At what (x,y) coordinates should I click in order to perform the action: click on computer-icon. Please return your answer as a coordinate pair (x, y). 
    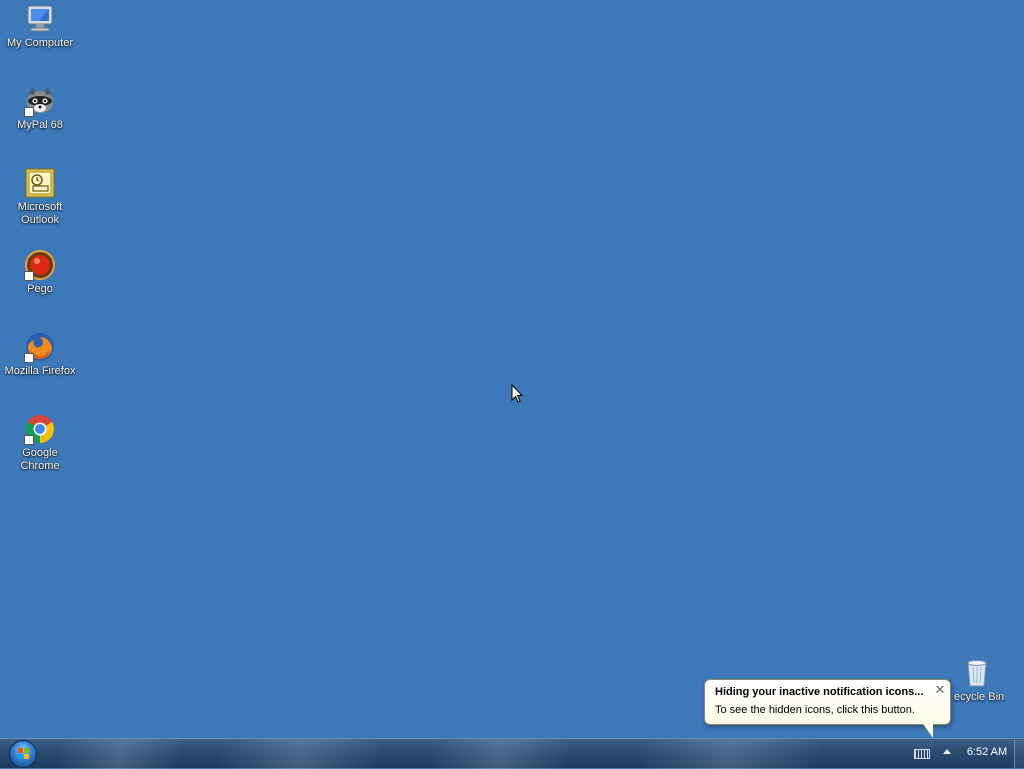
    Looking at the image, I should click on (40, 19).